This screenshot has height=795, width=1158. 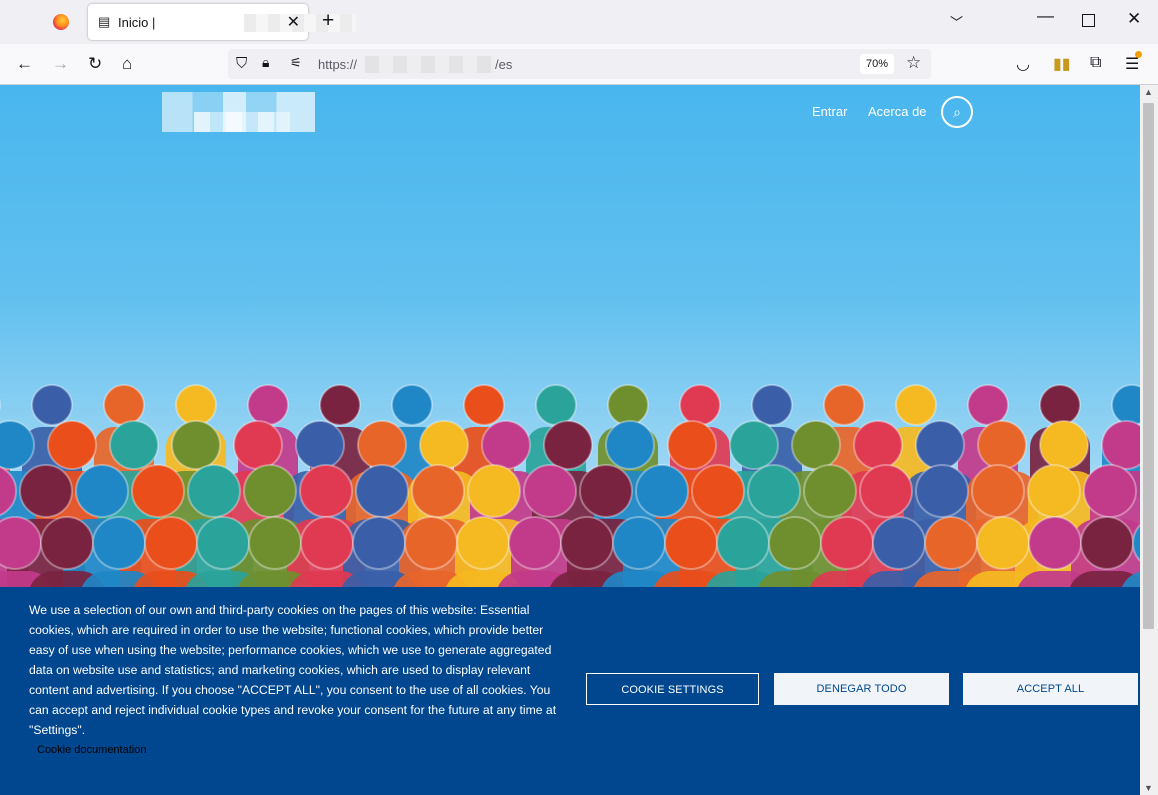 What do you see at coordinates (956, 21) in the screenshot?
I see `list-all-tabs-icon: ﹀` at bounding box center [956, 21].